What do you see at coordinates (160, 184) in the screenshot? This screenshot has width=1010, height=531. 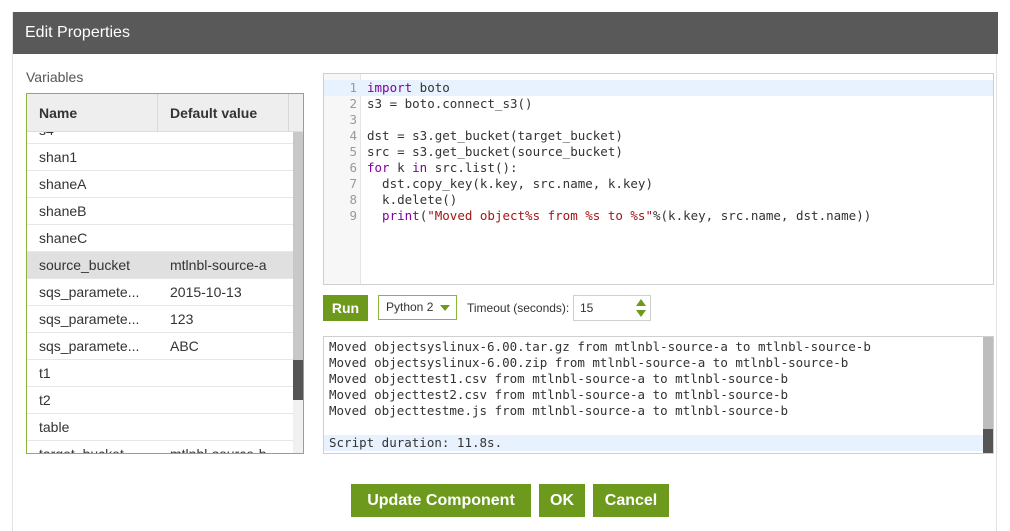 I see `table-row: shaneA` at bounding box center [160, 184].